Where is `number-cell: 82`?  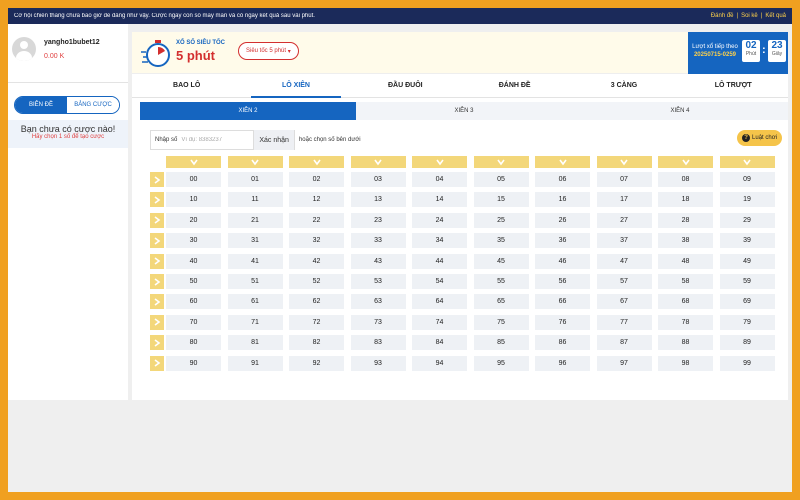
number-cell: 82 is located at coordinates (316, 343).